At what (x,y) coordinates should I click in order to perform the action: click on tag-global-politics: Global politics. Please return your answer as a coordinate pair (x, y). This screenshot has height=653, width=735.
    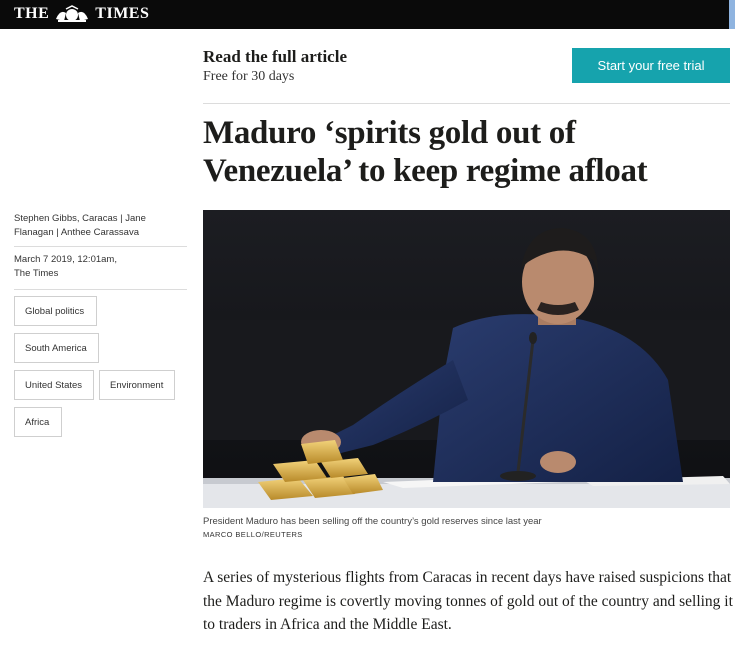
    Looking at the image, I should click on (55, 311).